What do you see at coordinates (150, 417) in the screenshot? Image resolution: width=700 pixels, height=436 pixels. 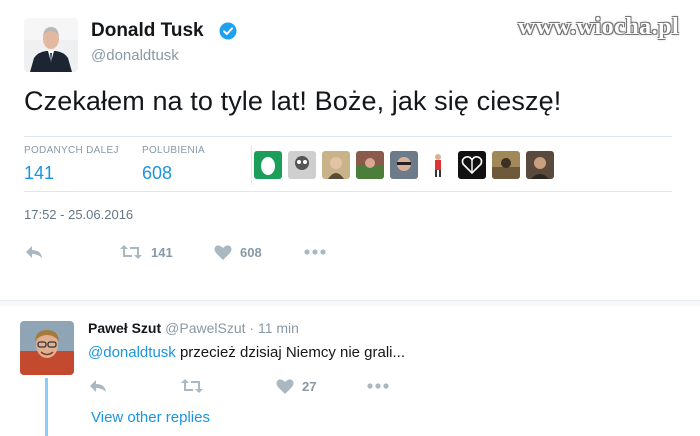 I see `view-other-replies-link: View other replies` at bounding box center [150, 417].